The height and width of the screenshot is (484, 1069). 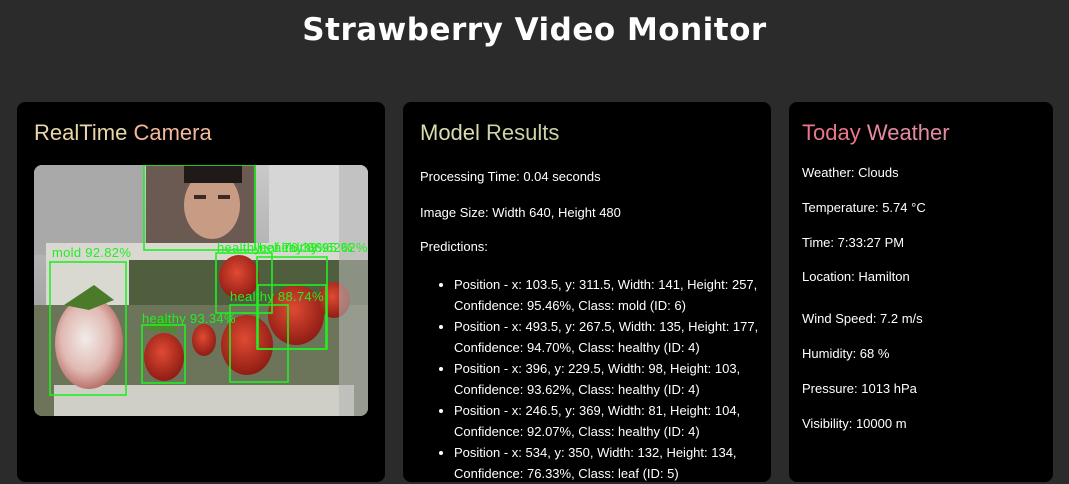 What do you see at coordinates (520, 212) in the screenshot?
I see `image-size: Image Size: Width 640, Height 480` at bounding box center [520, 212].